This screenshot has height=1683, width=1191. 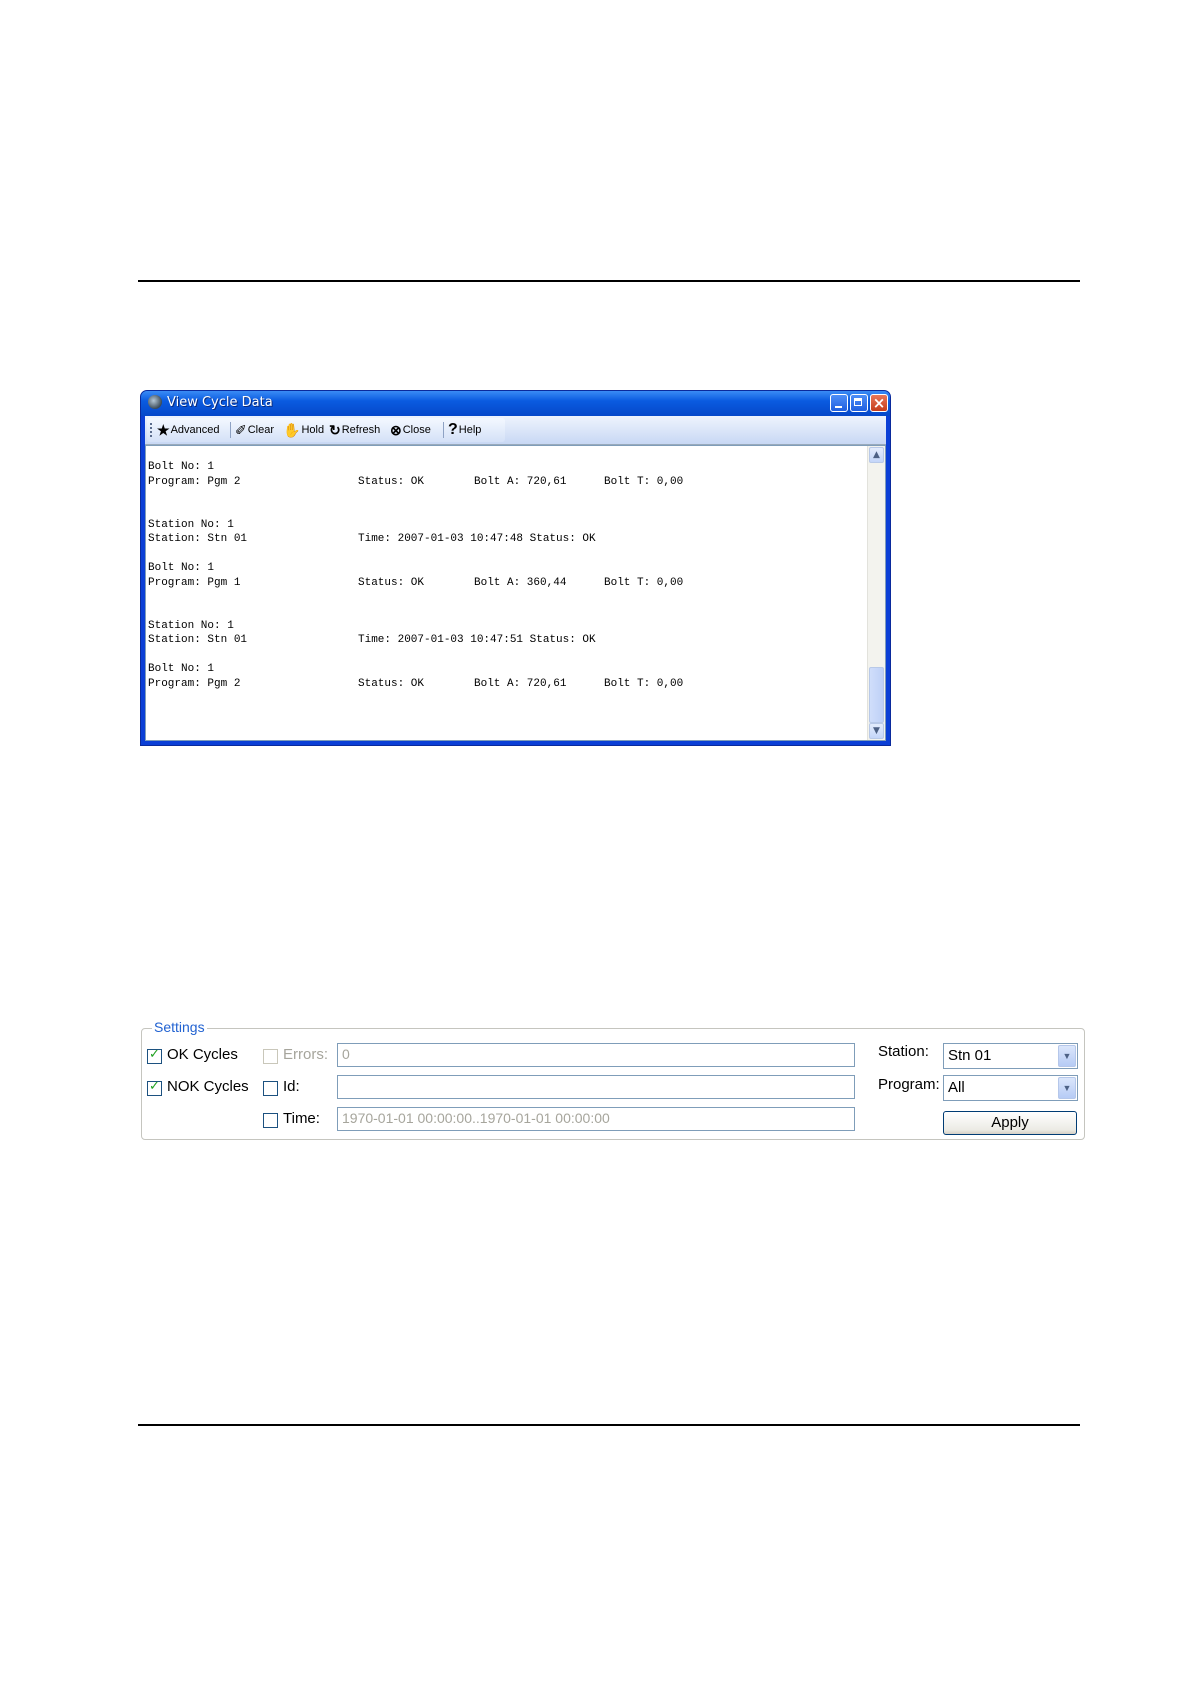 I want to click on window-title: View Cycle Data, so click(x=220, y=402).